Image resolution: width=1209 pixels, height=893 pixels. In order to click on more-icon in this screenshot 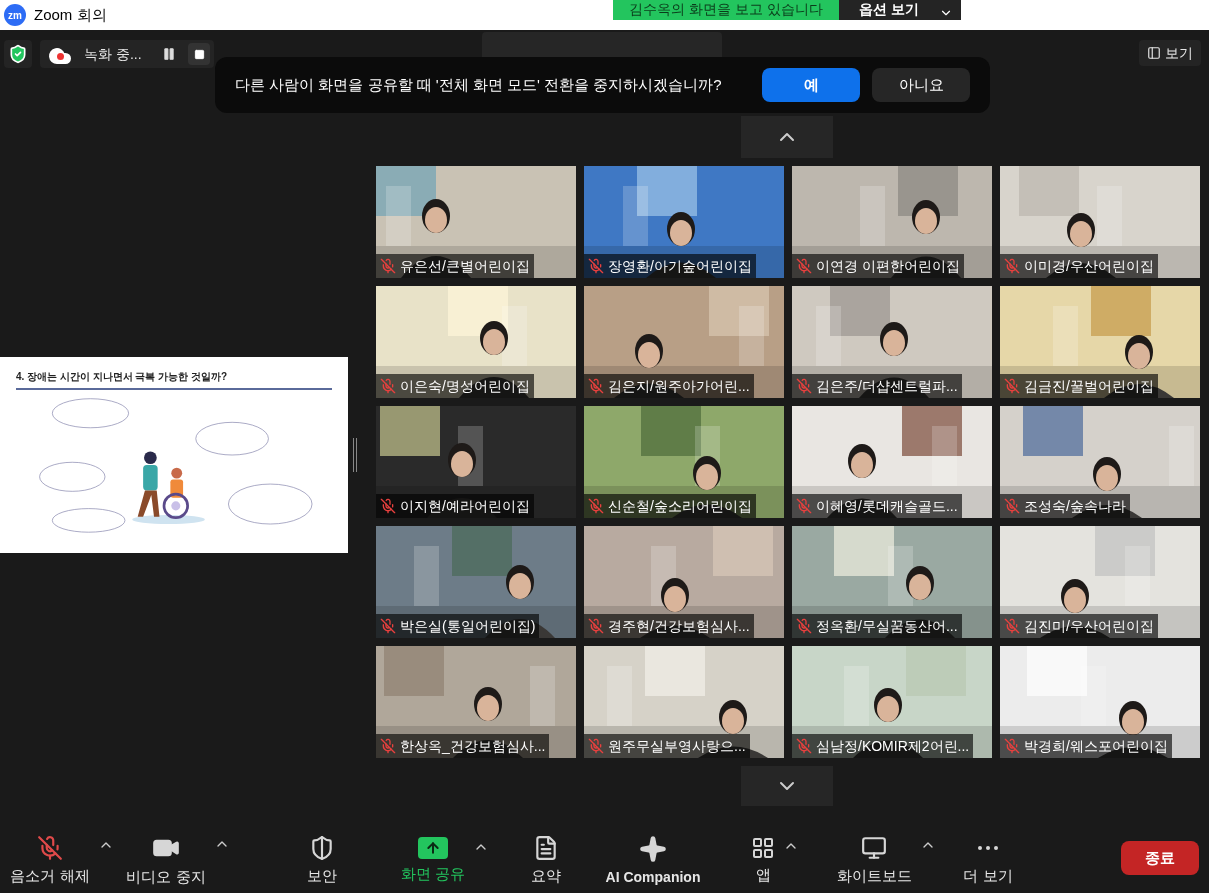, I will do `click(988, 847)`.